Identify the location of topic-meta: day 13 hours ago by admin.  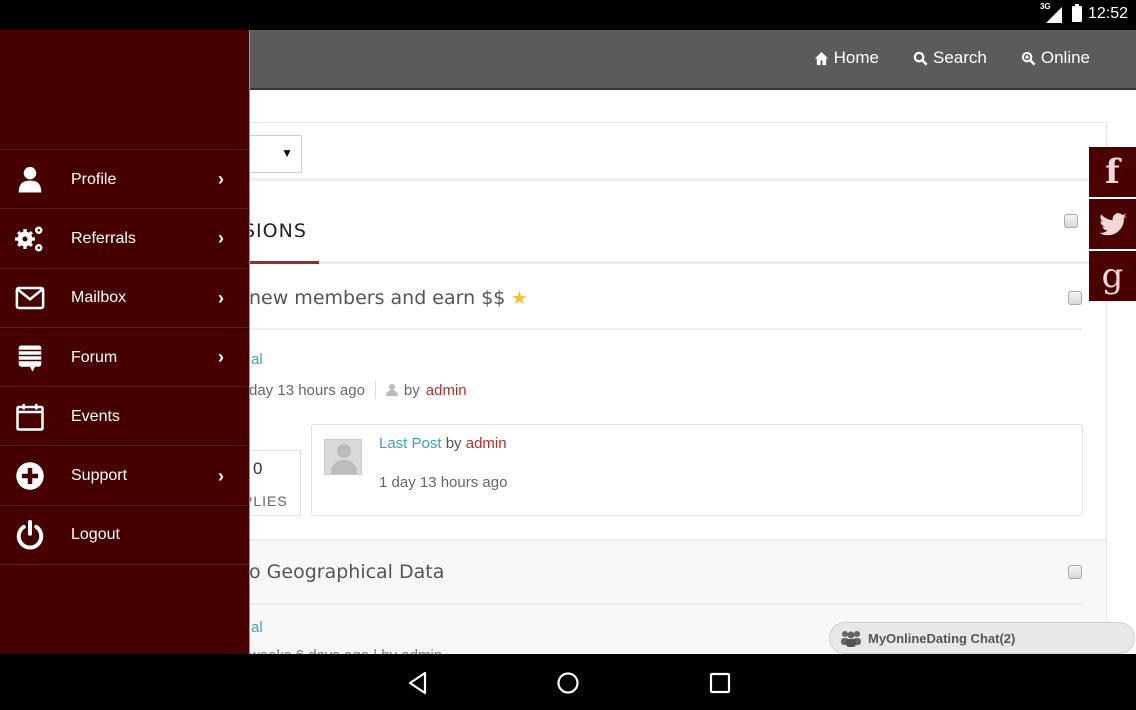
(358, 390).